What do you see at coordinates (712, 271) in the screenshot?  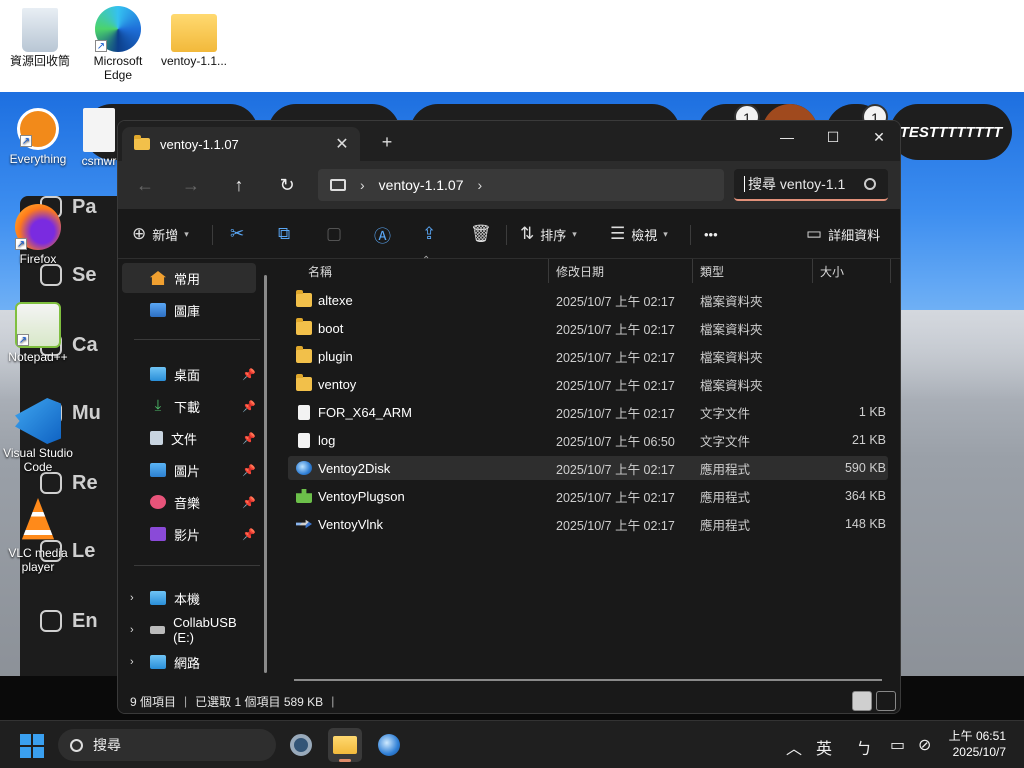 I see `column-header-type: 類型` at bounding box center [712, 271].